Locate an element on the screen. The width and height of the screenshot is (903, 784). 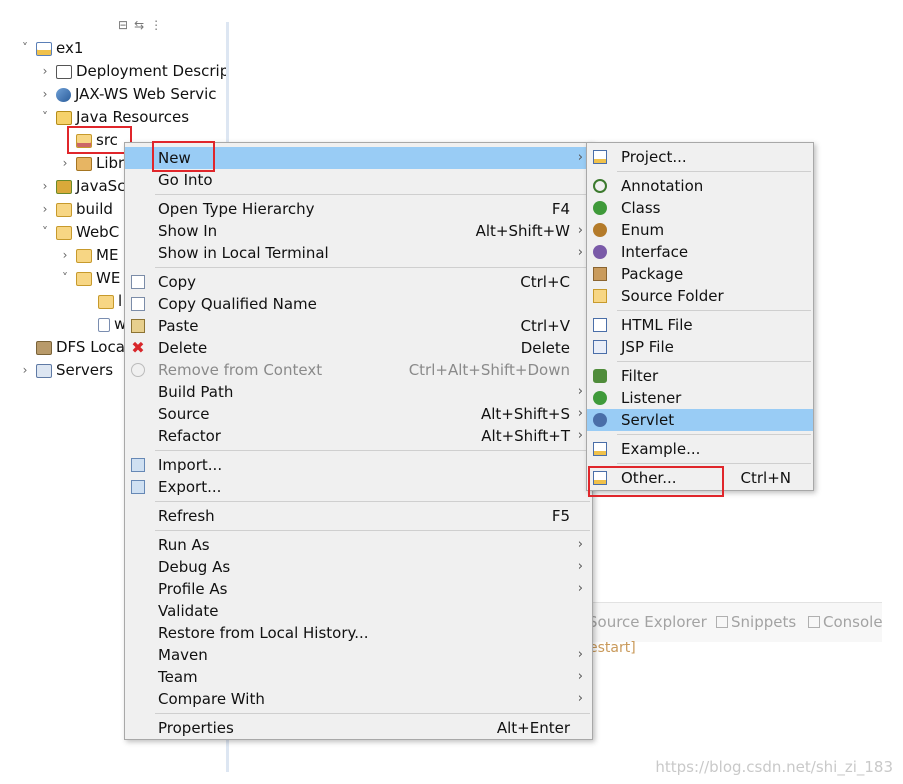
paste-icon is located at coordinates (138, 326).